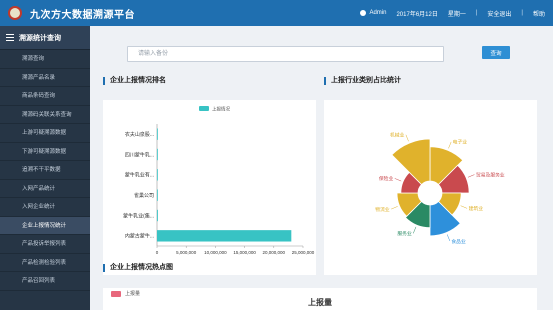 This screenshot has width=553, height=310. Describe the element at coordinates (45, 281) in the screenshot. I see `sidebar-item: 产品召回列表` at that location.